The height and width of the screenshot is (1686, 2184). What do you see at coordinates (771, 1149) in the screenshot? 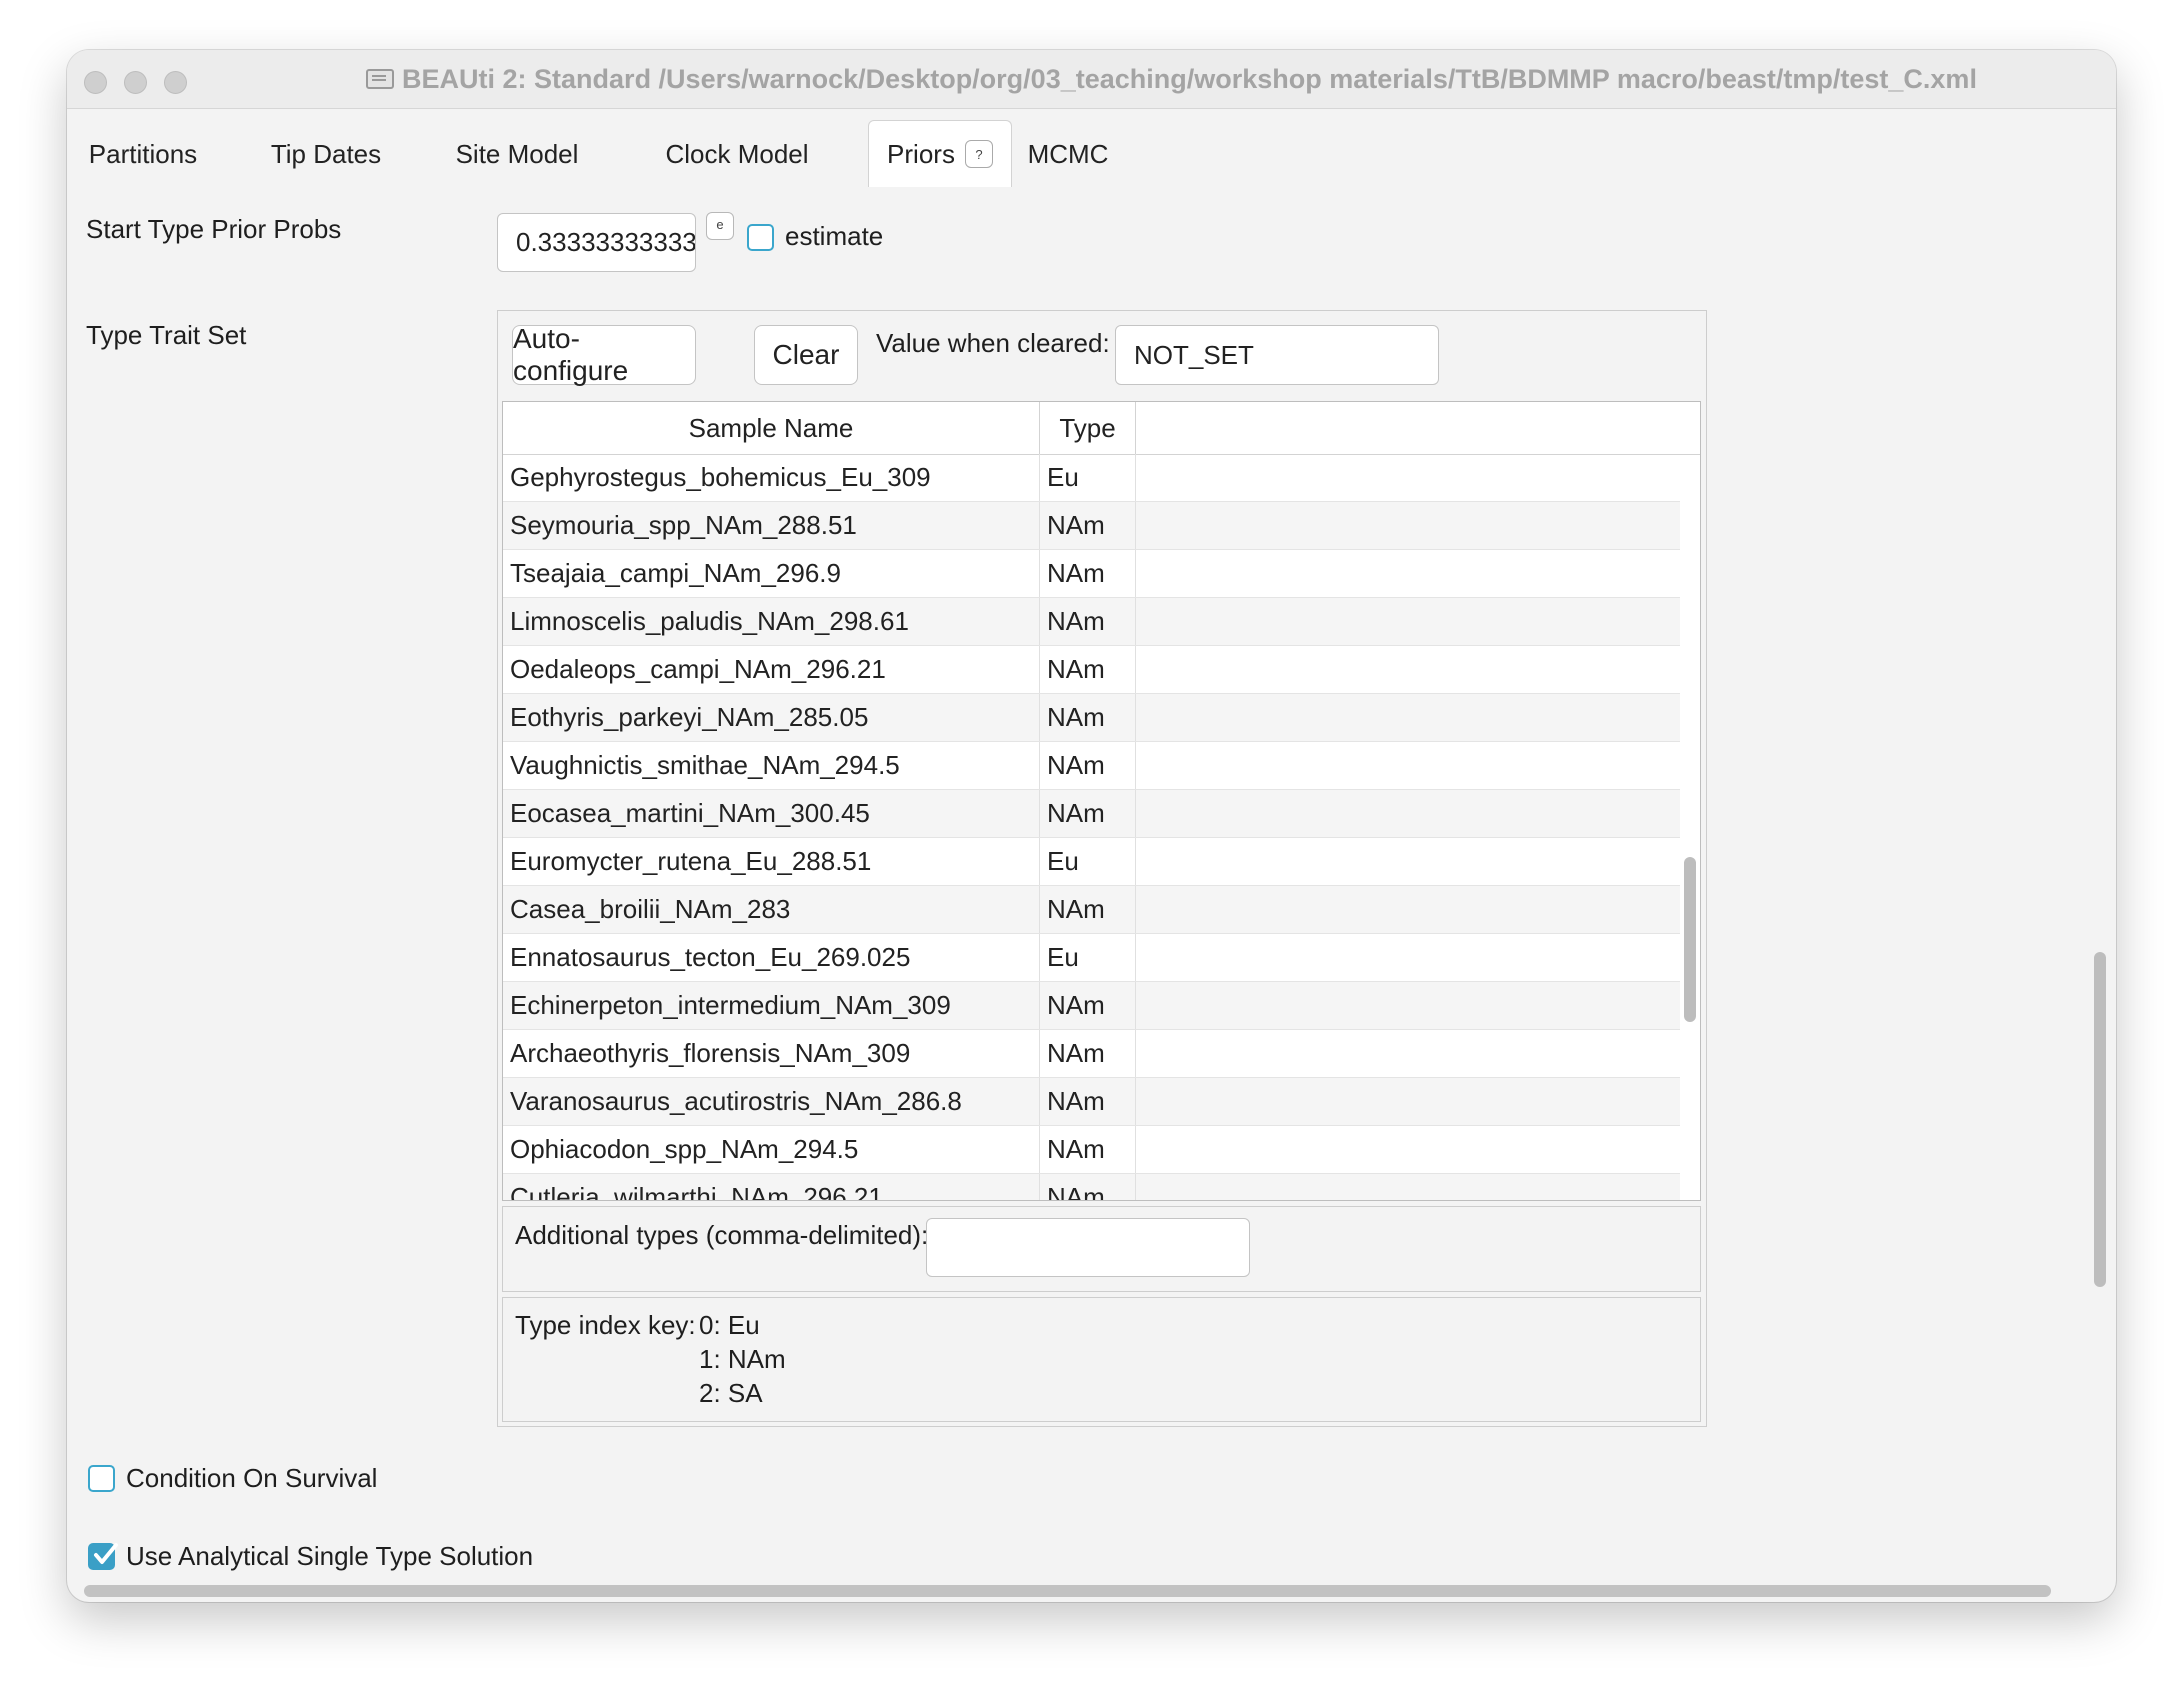
I see `sample-name-cell: Ophiacodon_spp_NAm_294.5` at bounding box center [771, 1149].